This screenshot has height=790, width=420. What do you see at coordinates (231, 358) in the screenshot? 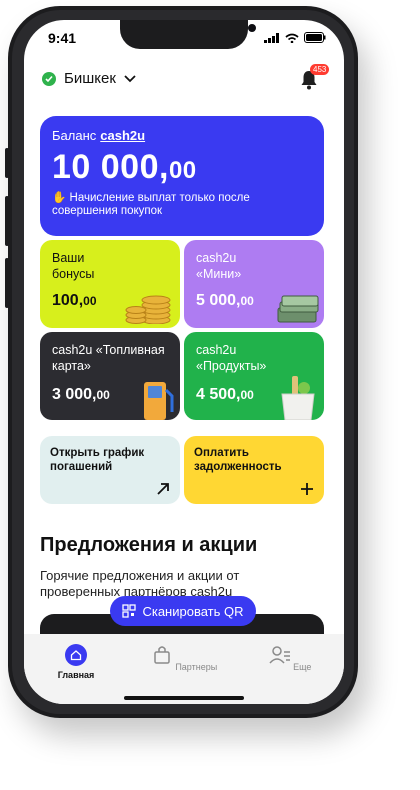
I see `tile-products-title: cash2u «Продукты»` at bounding box center [231, 358].